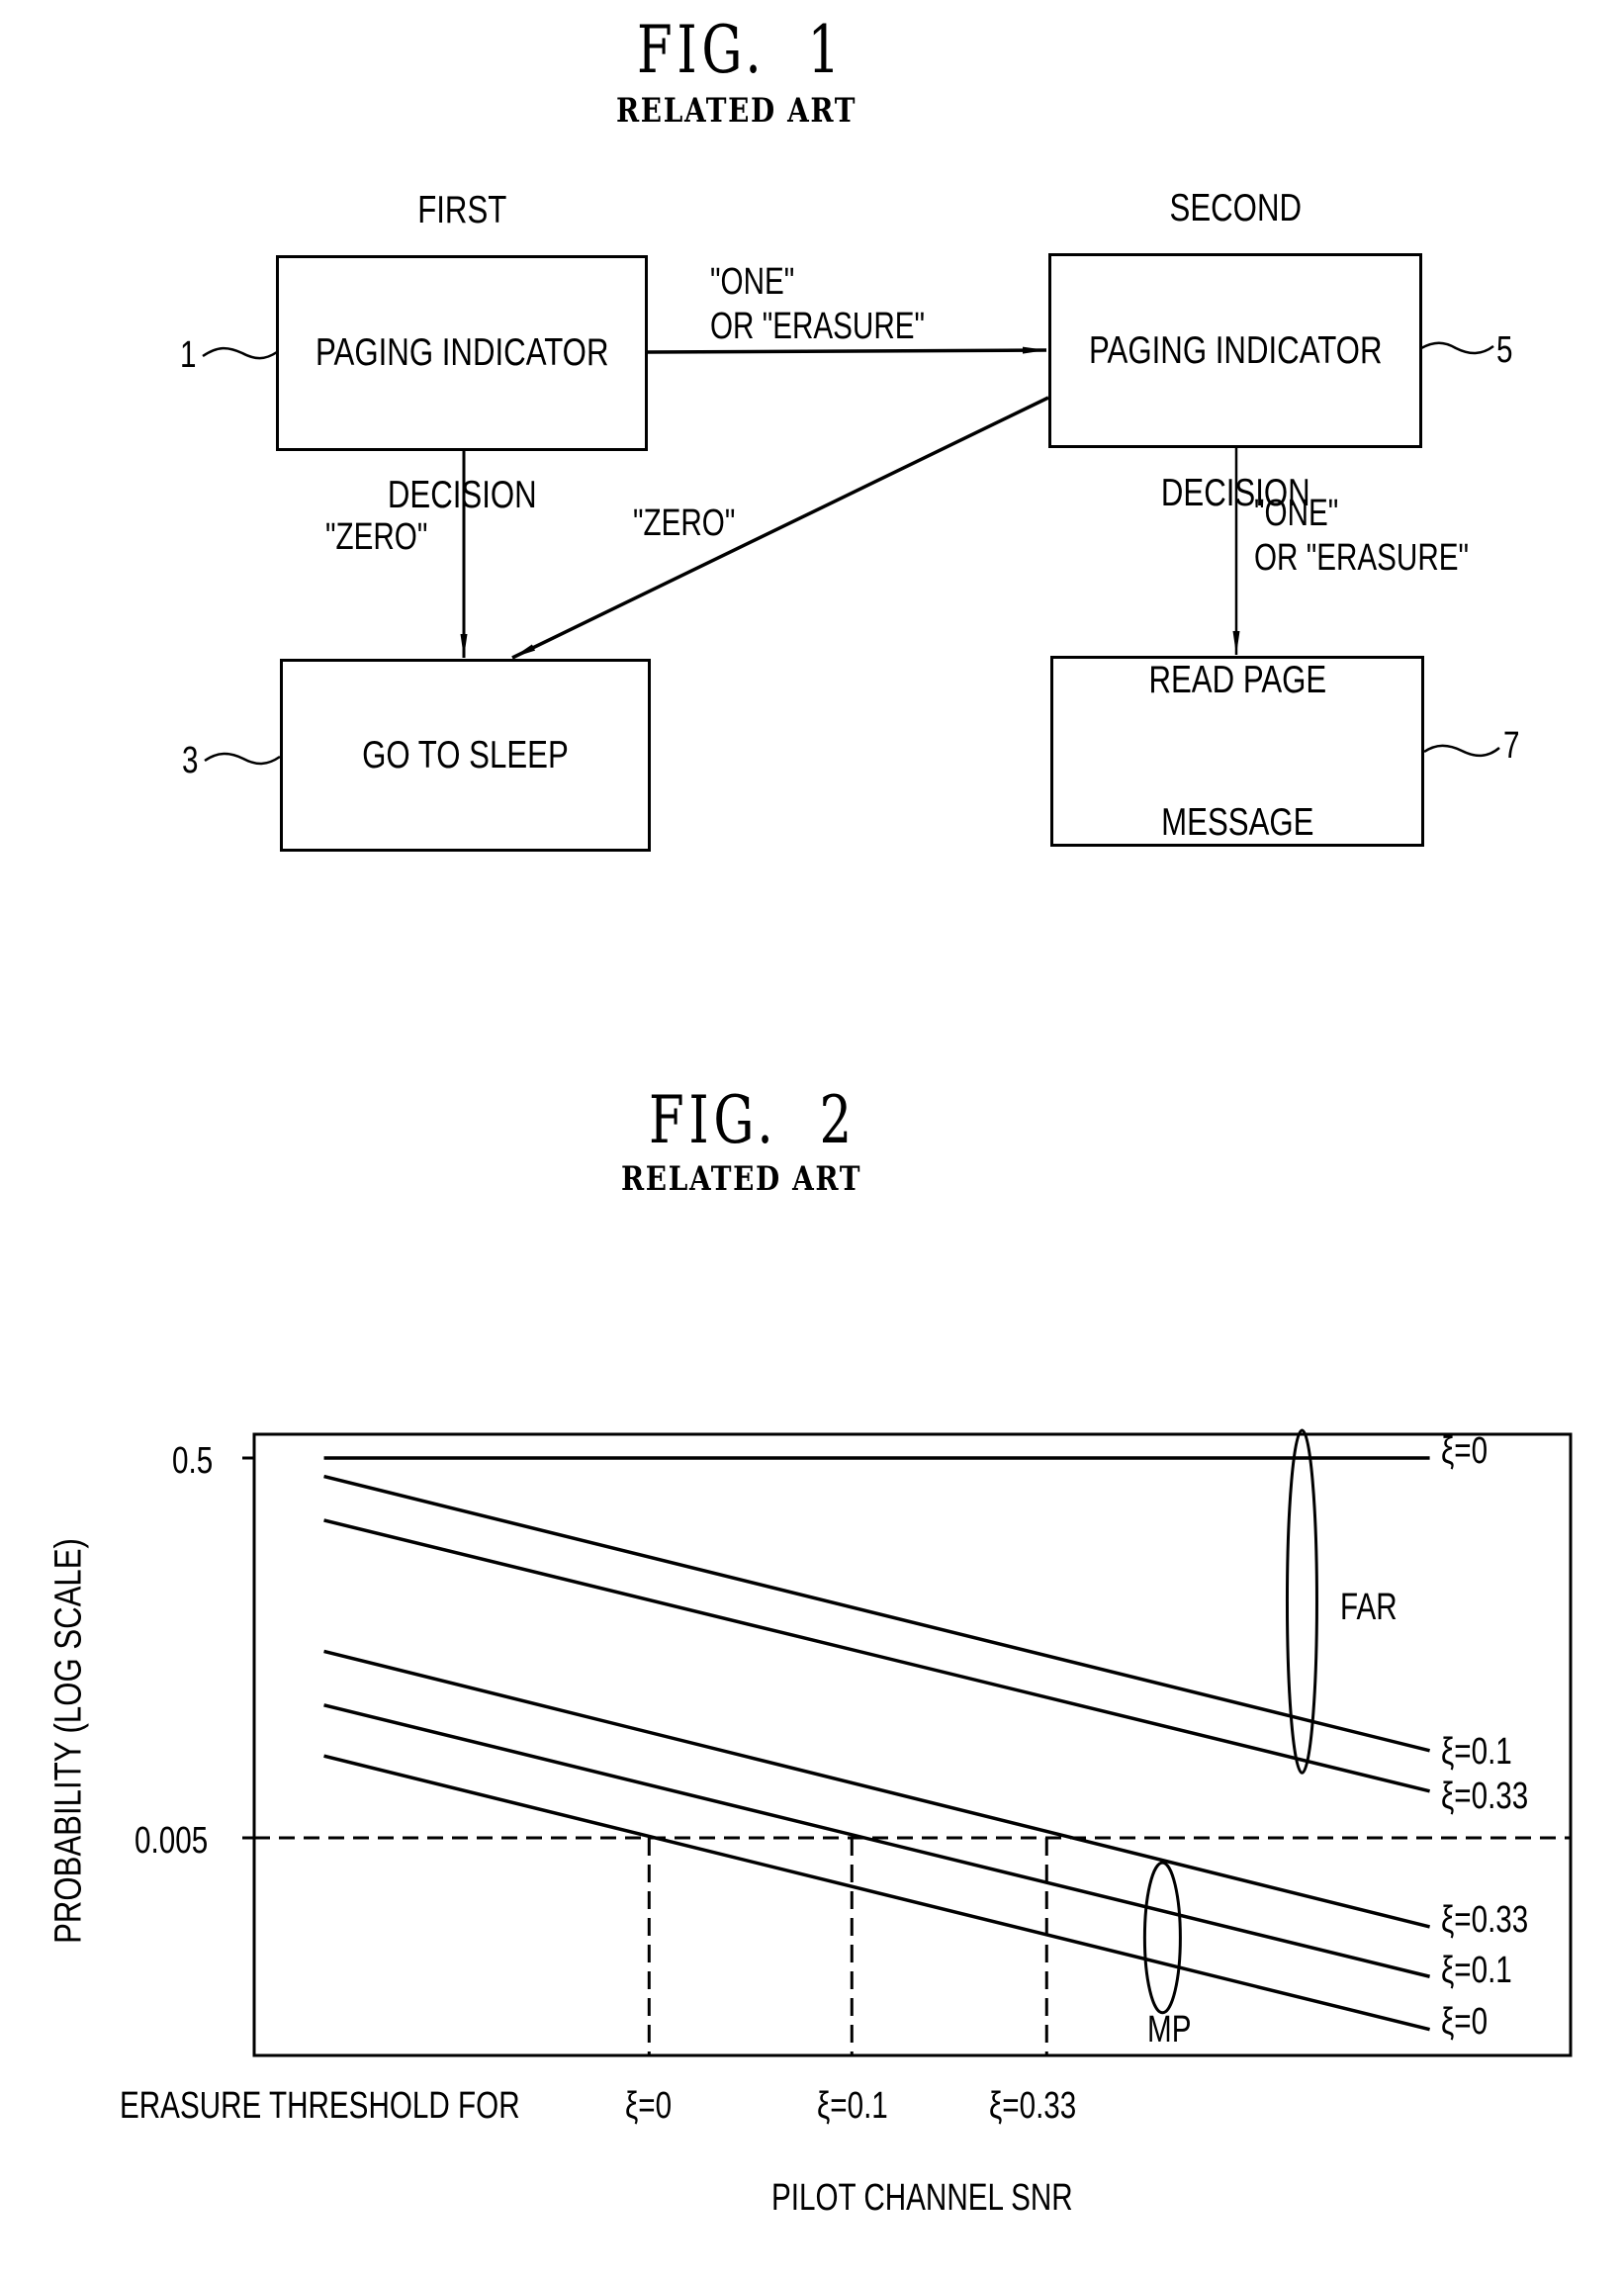 Image resolution: width=1624 pixels, height=2279 pixels. I want to click on y-axis-label: PROBABILITY (LOG SCALE), so click(68, 1741).